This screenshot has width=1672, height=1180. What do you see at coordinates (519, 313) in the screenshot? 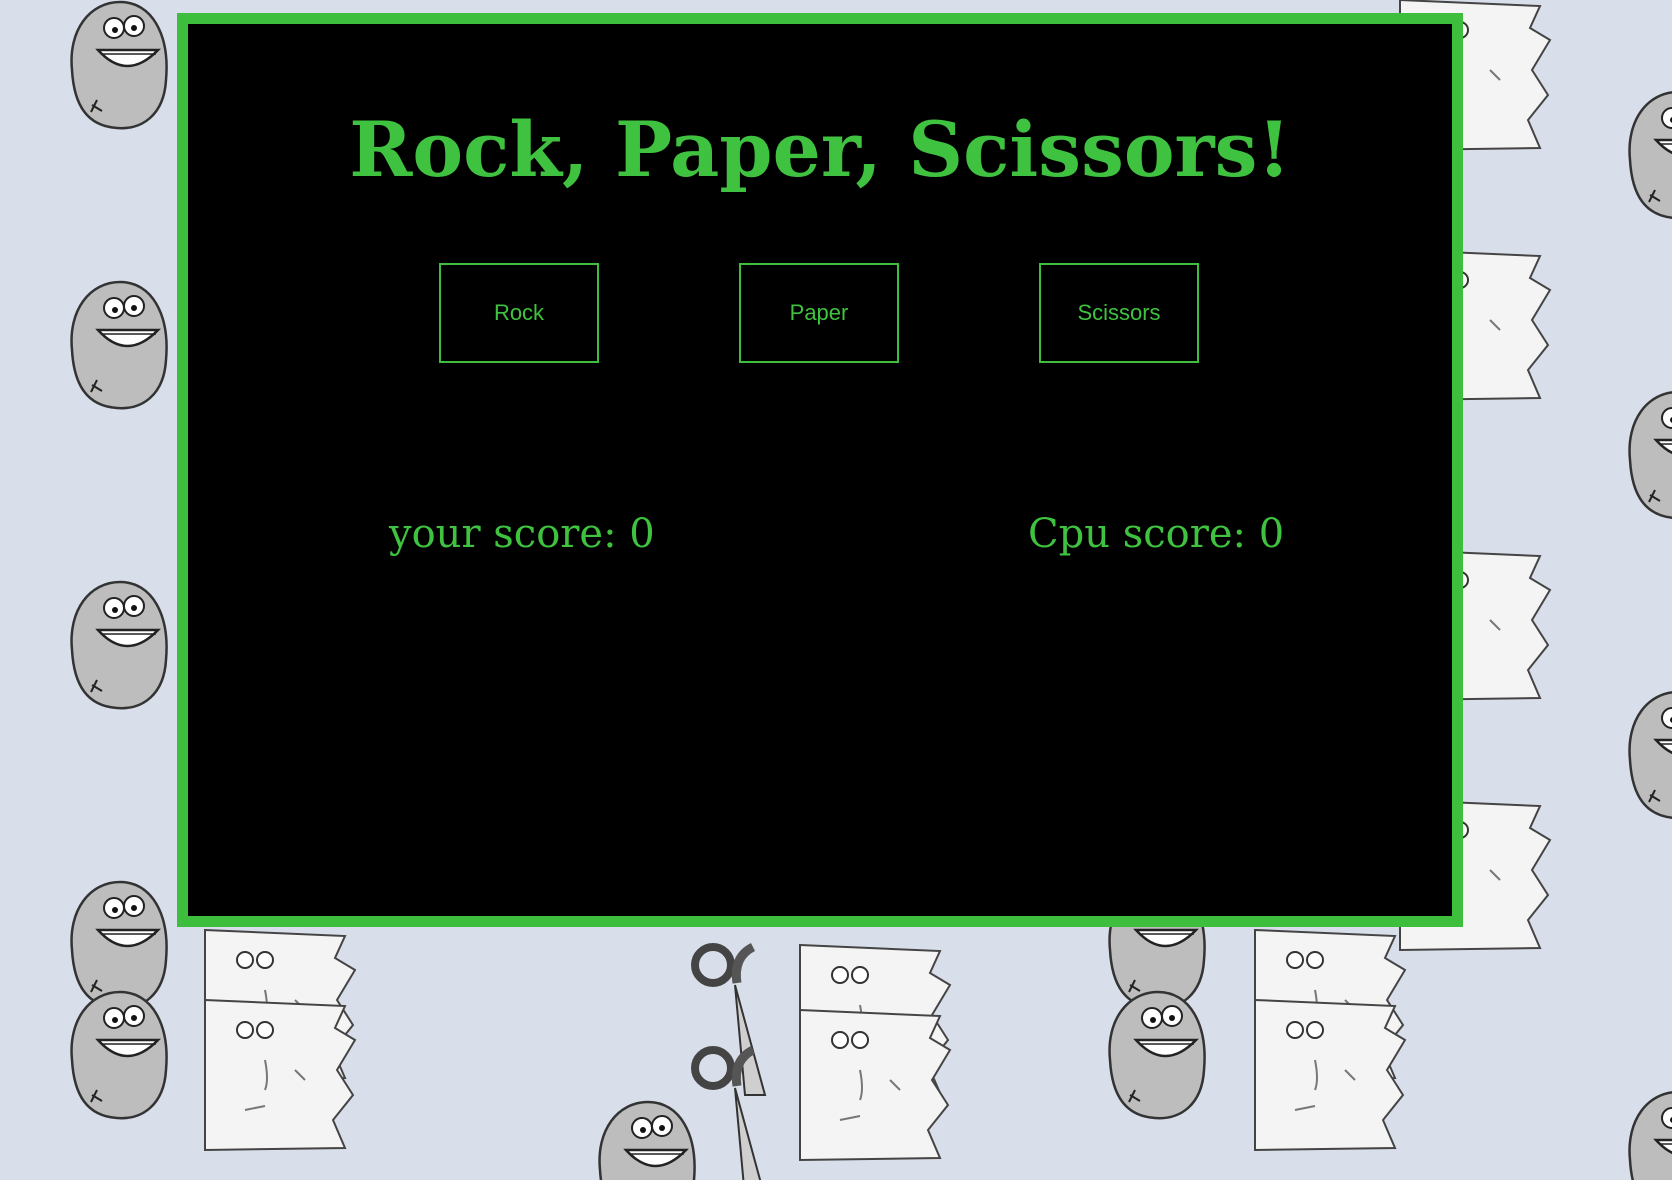
I see `rock-button: Rock` at bounding box center [519, 313].